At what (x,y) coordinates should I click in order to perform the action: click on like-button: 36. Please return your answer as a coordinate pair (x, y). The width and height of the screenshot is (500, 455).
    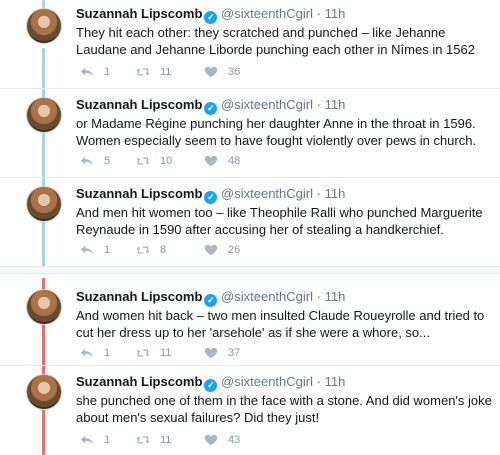
    Looking at the image, I should click on (222, 72).